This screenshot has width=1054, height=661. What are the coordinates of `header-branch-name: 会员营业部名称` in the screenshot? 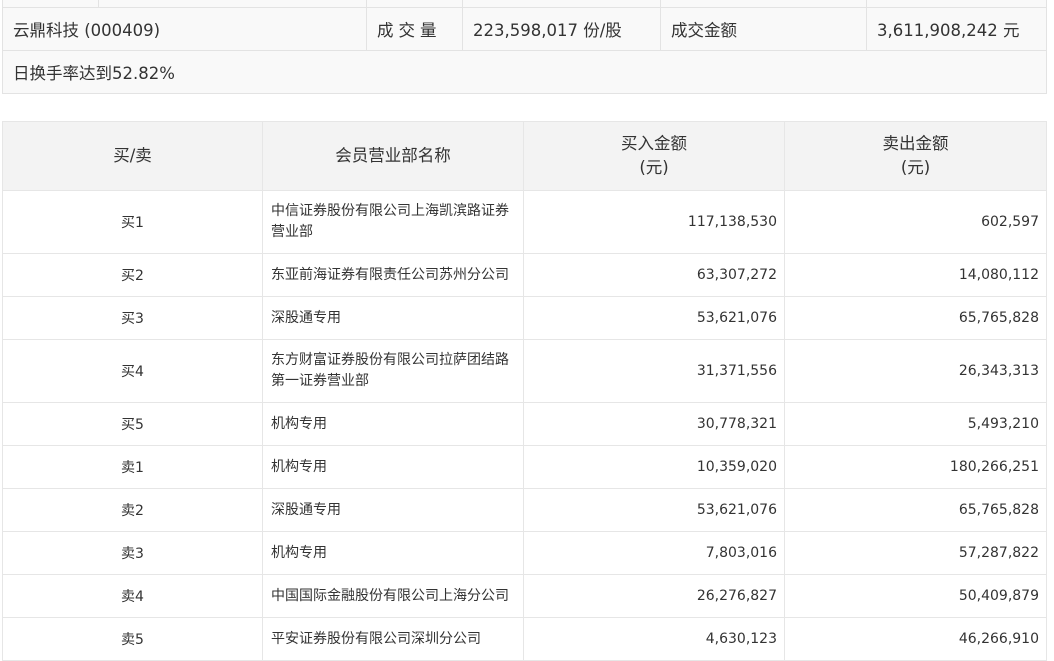 It's located at (393, 156).